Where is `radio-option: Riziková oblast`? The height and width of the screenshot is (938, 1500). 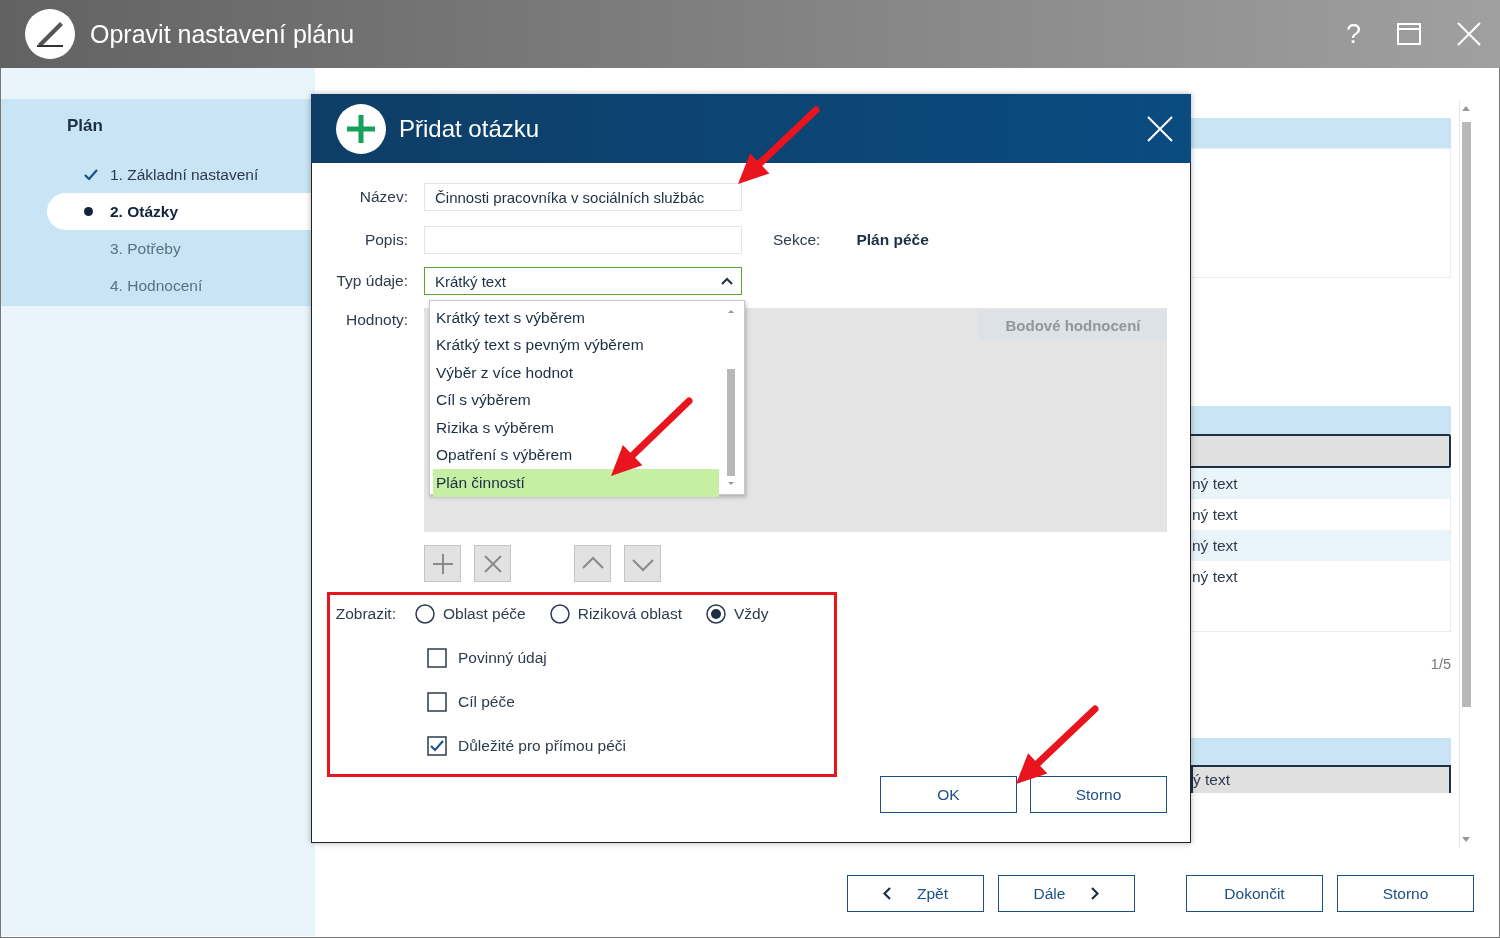 radio-option: Riziková oblast is located at coordinates (615, 614).